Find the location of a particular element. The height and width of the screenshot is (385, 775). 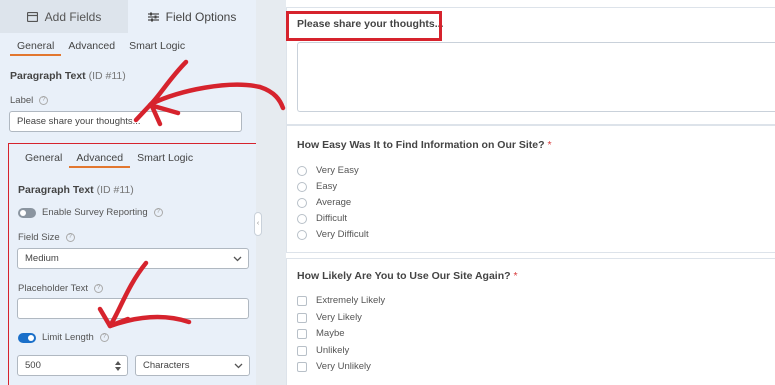

survey-reporting-label: Enable Survey Reporting ? is located at coordinates (102, 212).